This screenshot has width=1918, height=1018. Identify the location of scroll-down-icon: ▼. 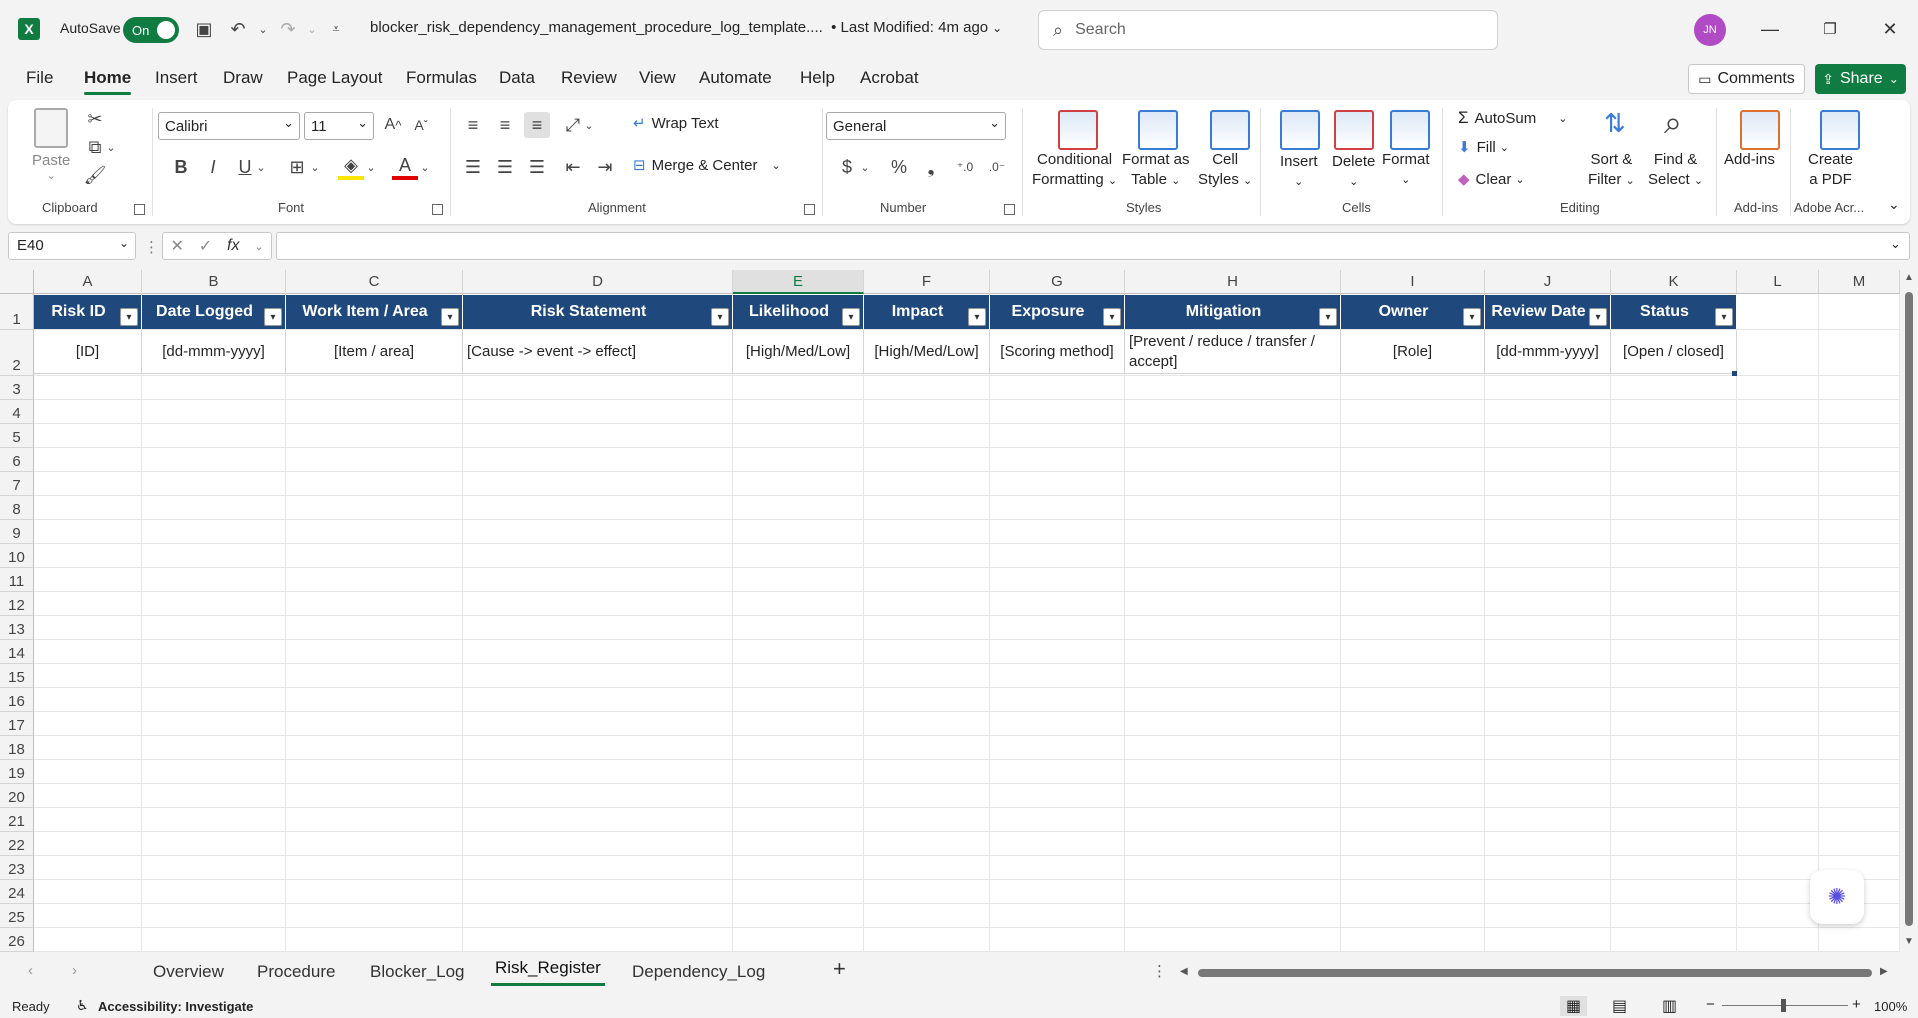
(1909, 941).